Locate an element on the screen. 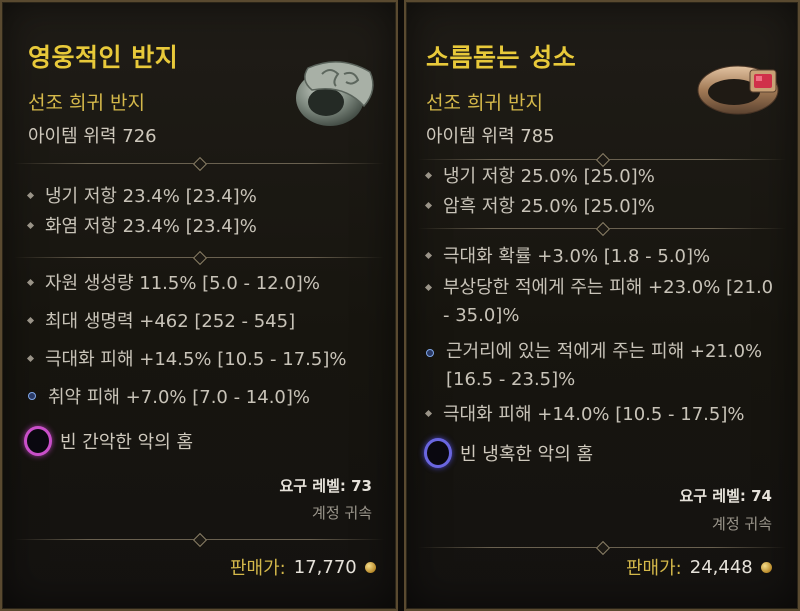  implicit-stat: 화염 저항 23.4% [23.4]% is located at coordinates (141, 225).